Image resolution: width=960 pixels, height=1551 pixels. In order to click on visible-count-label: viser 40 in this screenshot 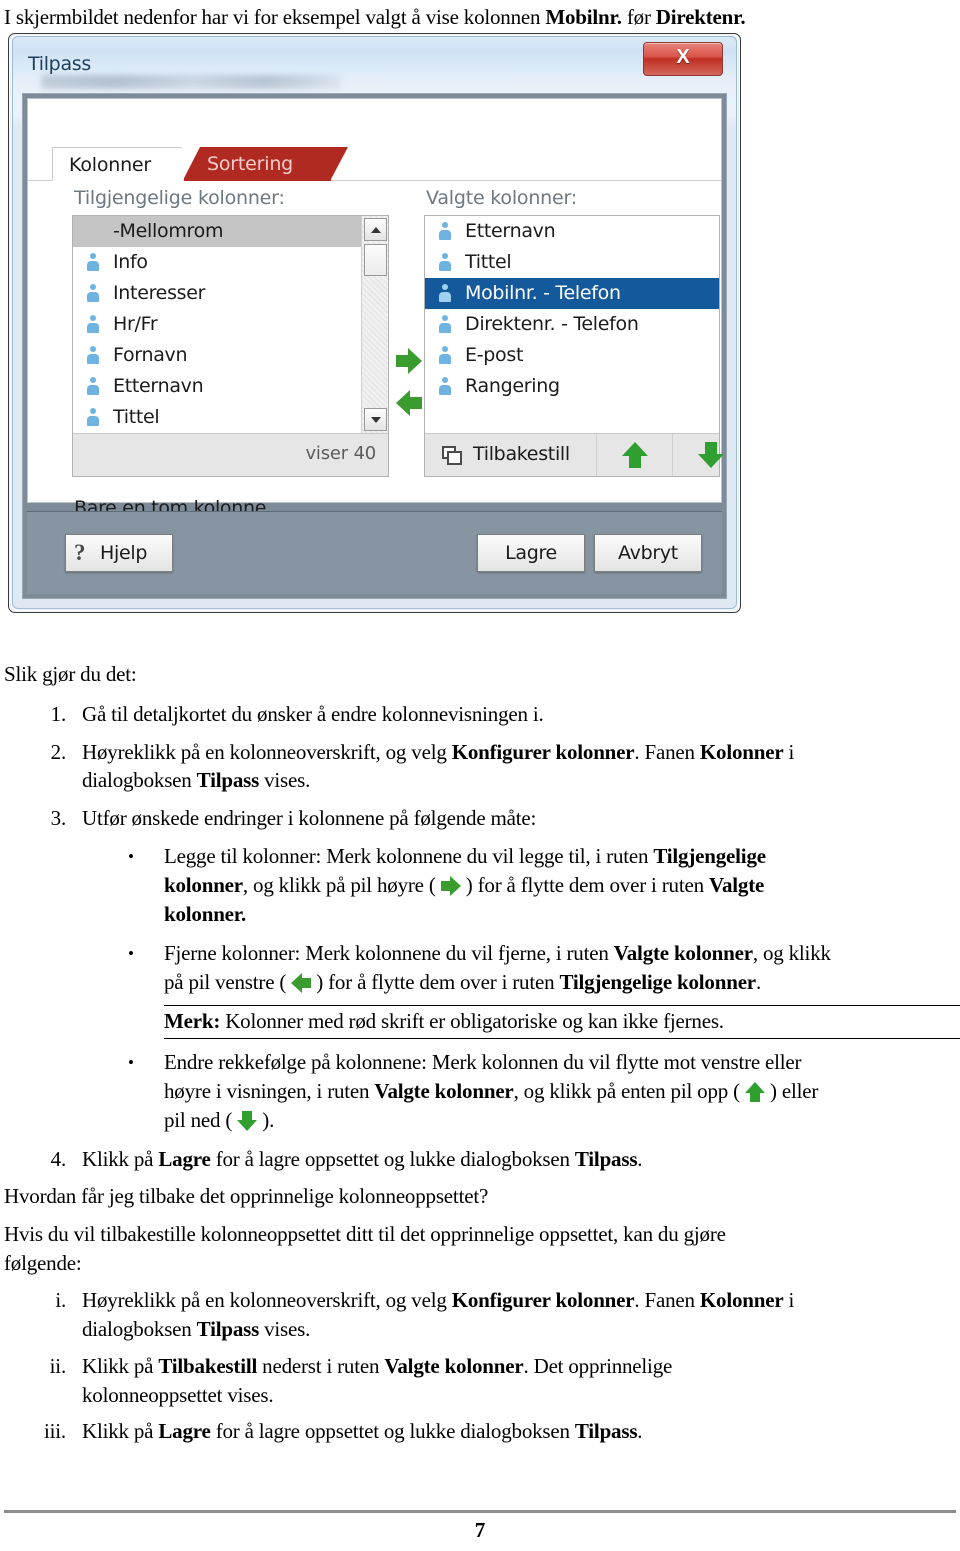, I will do `click(340, 453)`.